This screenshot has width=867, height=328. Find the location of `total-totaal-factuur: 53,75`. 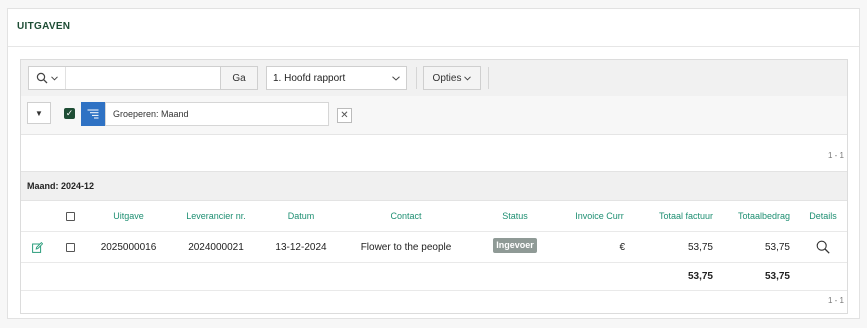

total-totaal-factuur: 53,75 is located at coordinates (700, 276).